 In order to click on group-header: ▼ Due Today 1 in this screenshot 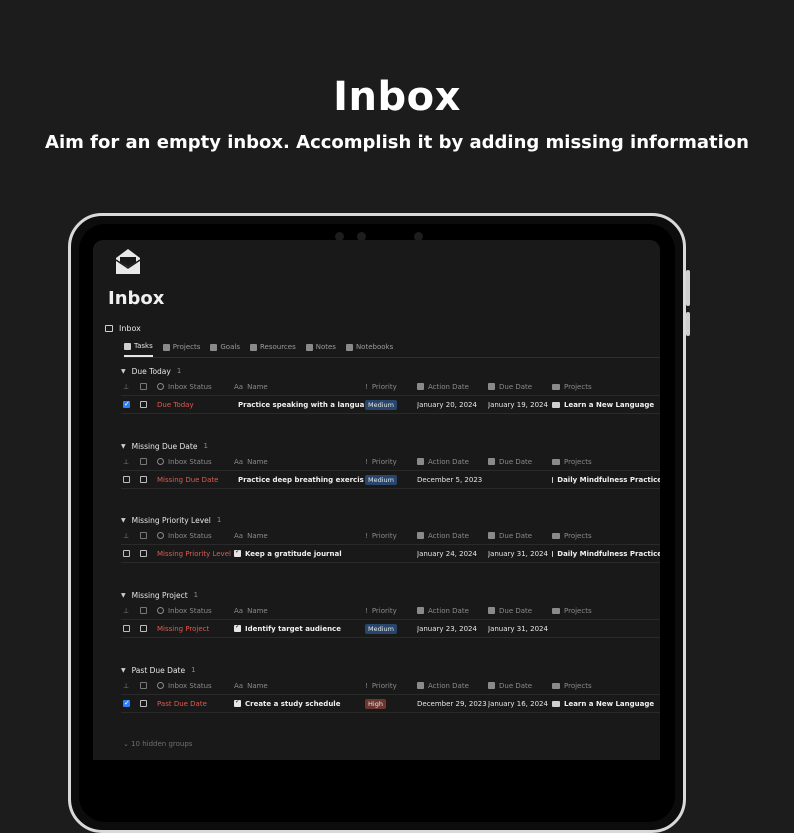, I will do `click(390, 371)`.